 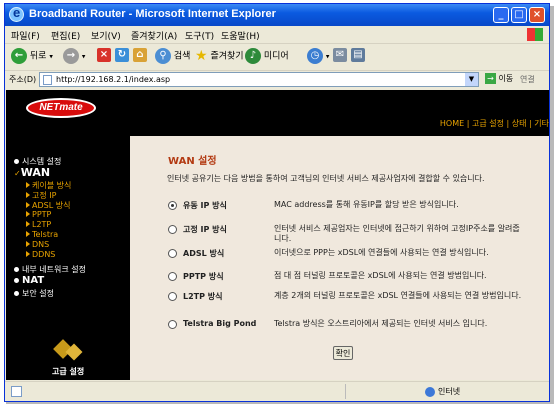 What do you see at coordinates (44, 254) in the screenshot?
I see `sidebar-sub-label: DDNS` at bounding box center [44, 254].